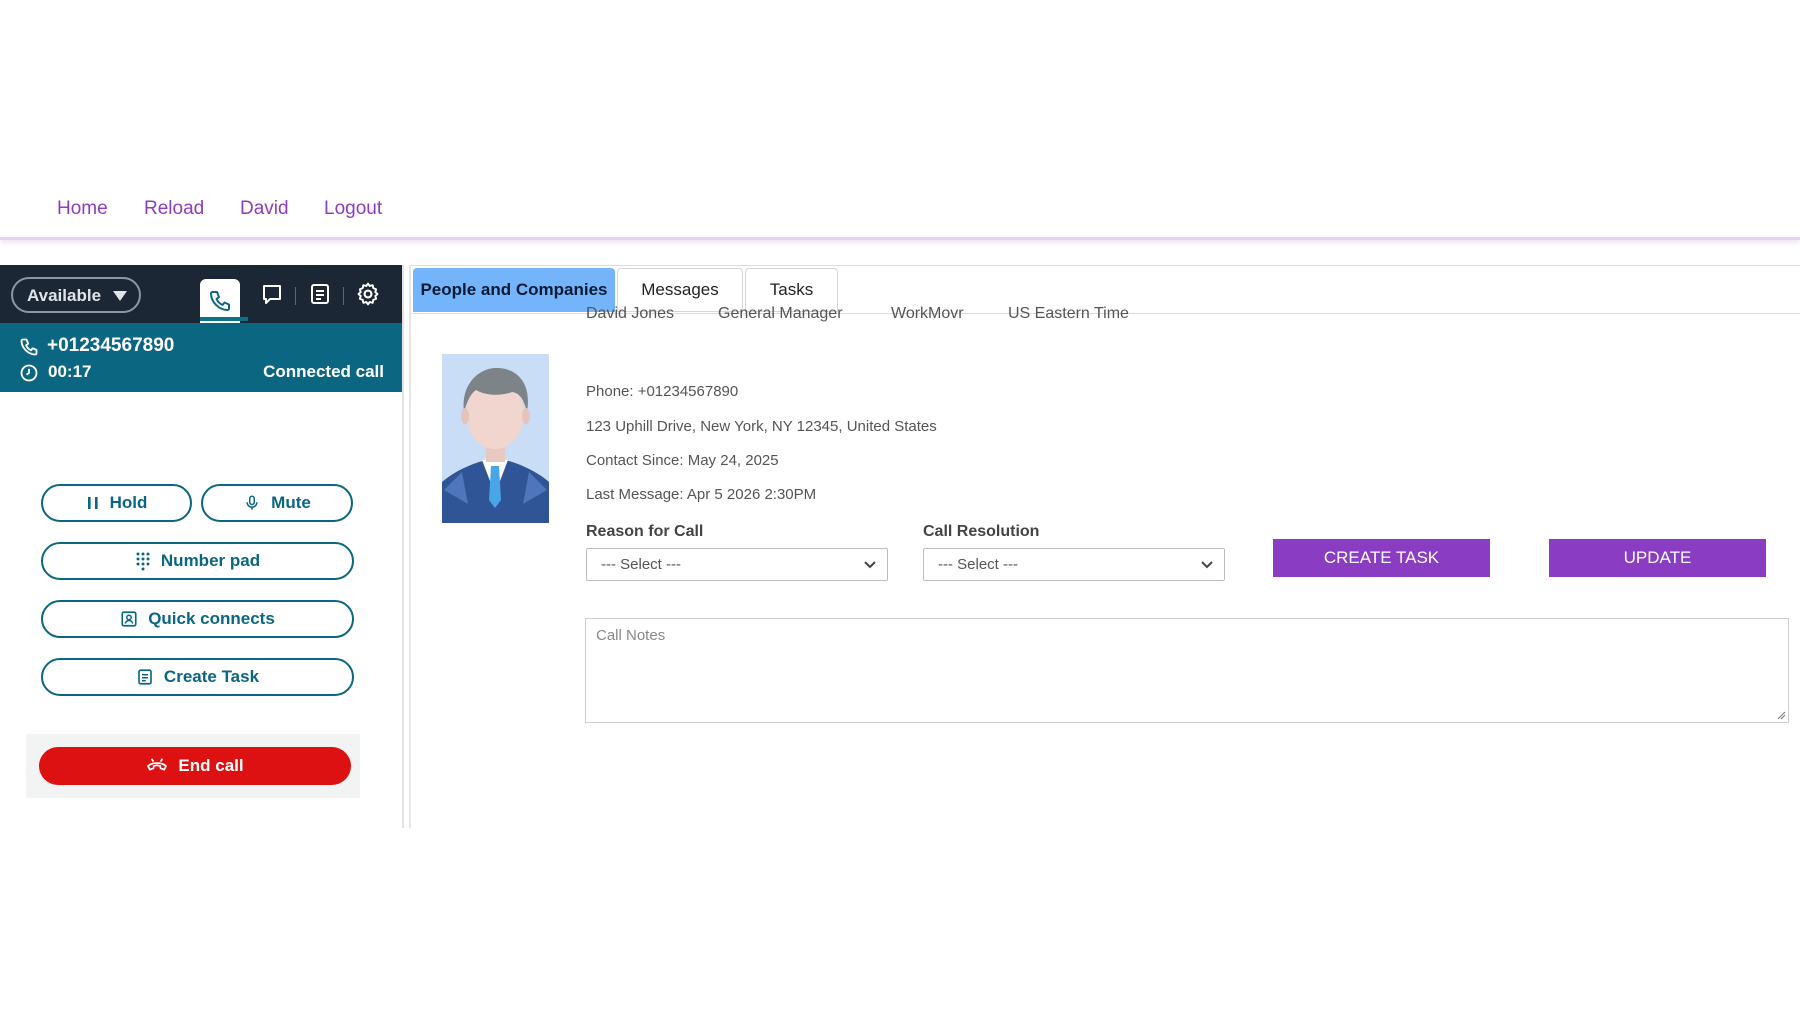  I want to click on phone-tab, so click(224, 301).